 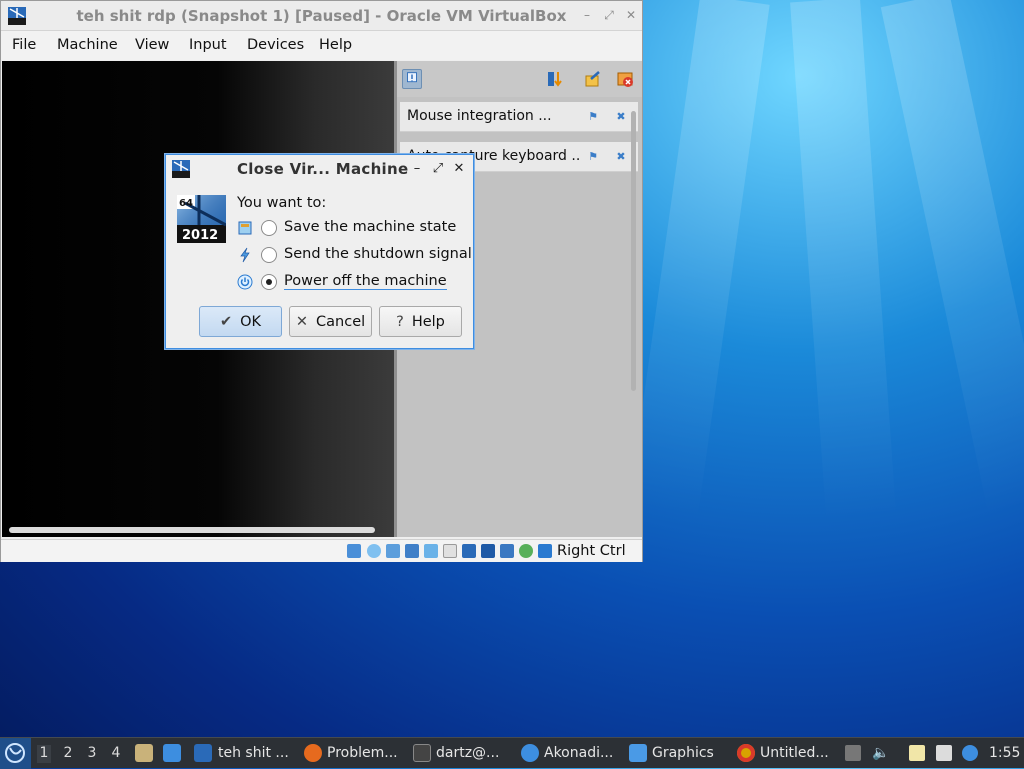 What do you see at coordinates (208, 45) in the screenshot?
I see `menu-input: Input` at bounding box center [208, 45].